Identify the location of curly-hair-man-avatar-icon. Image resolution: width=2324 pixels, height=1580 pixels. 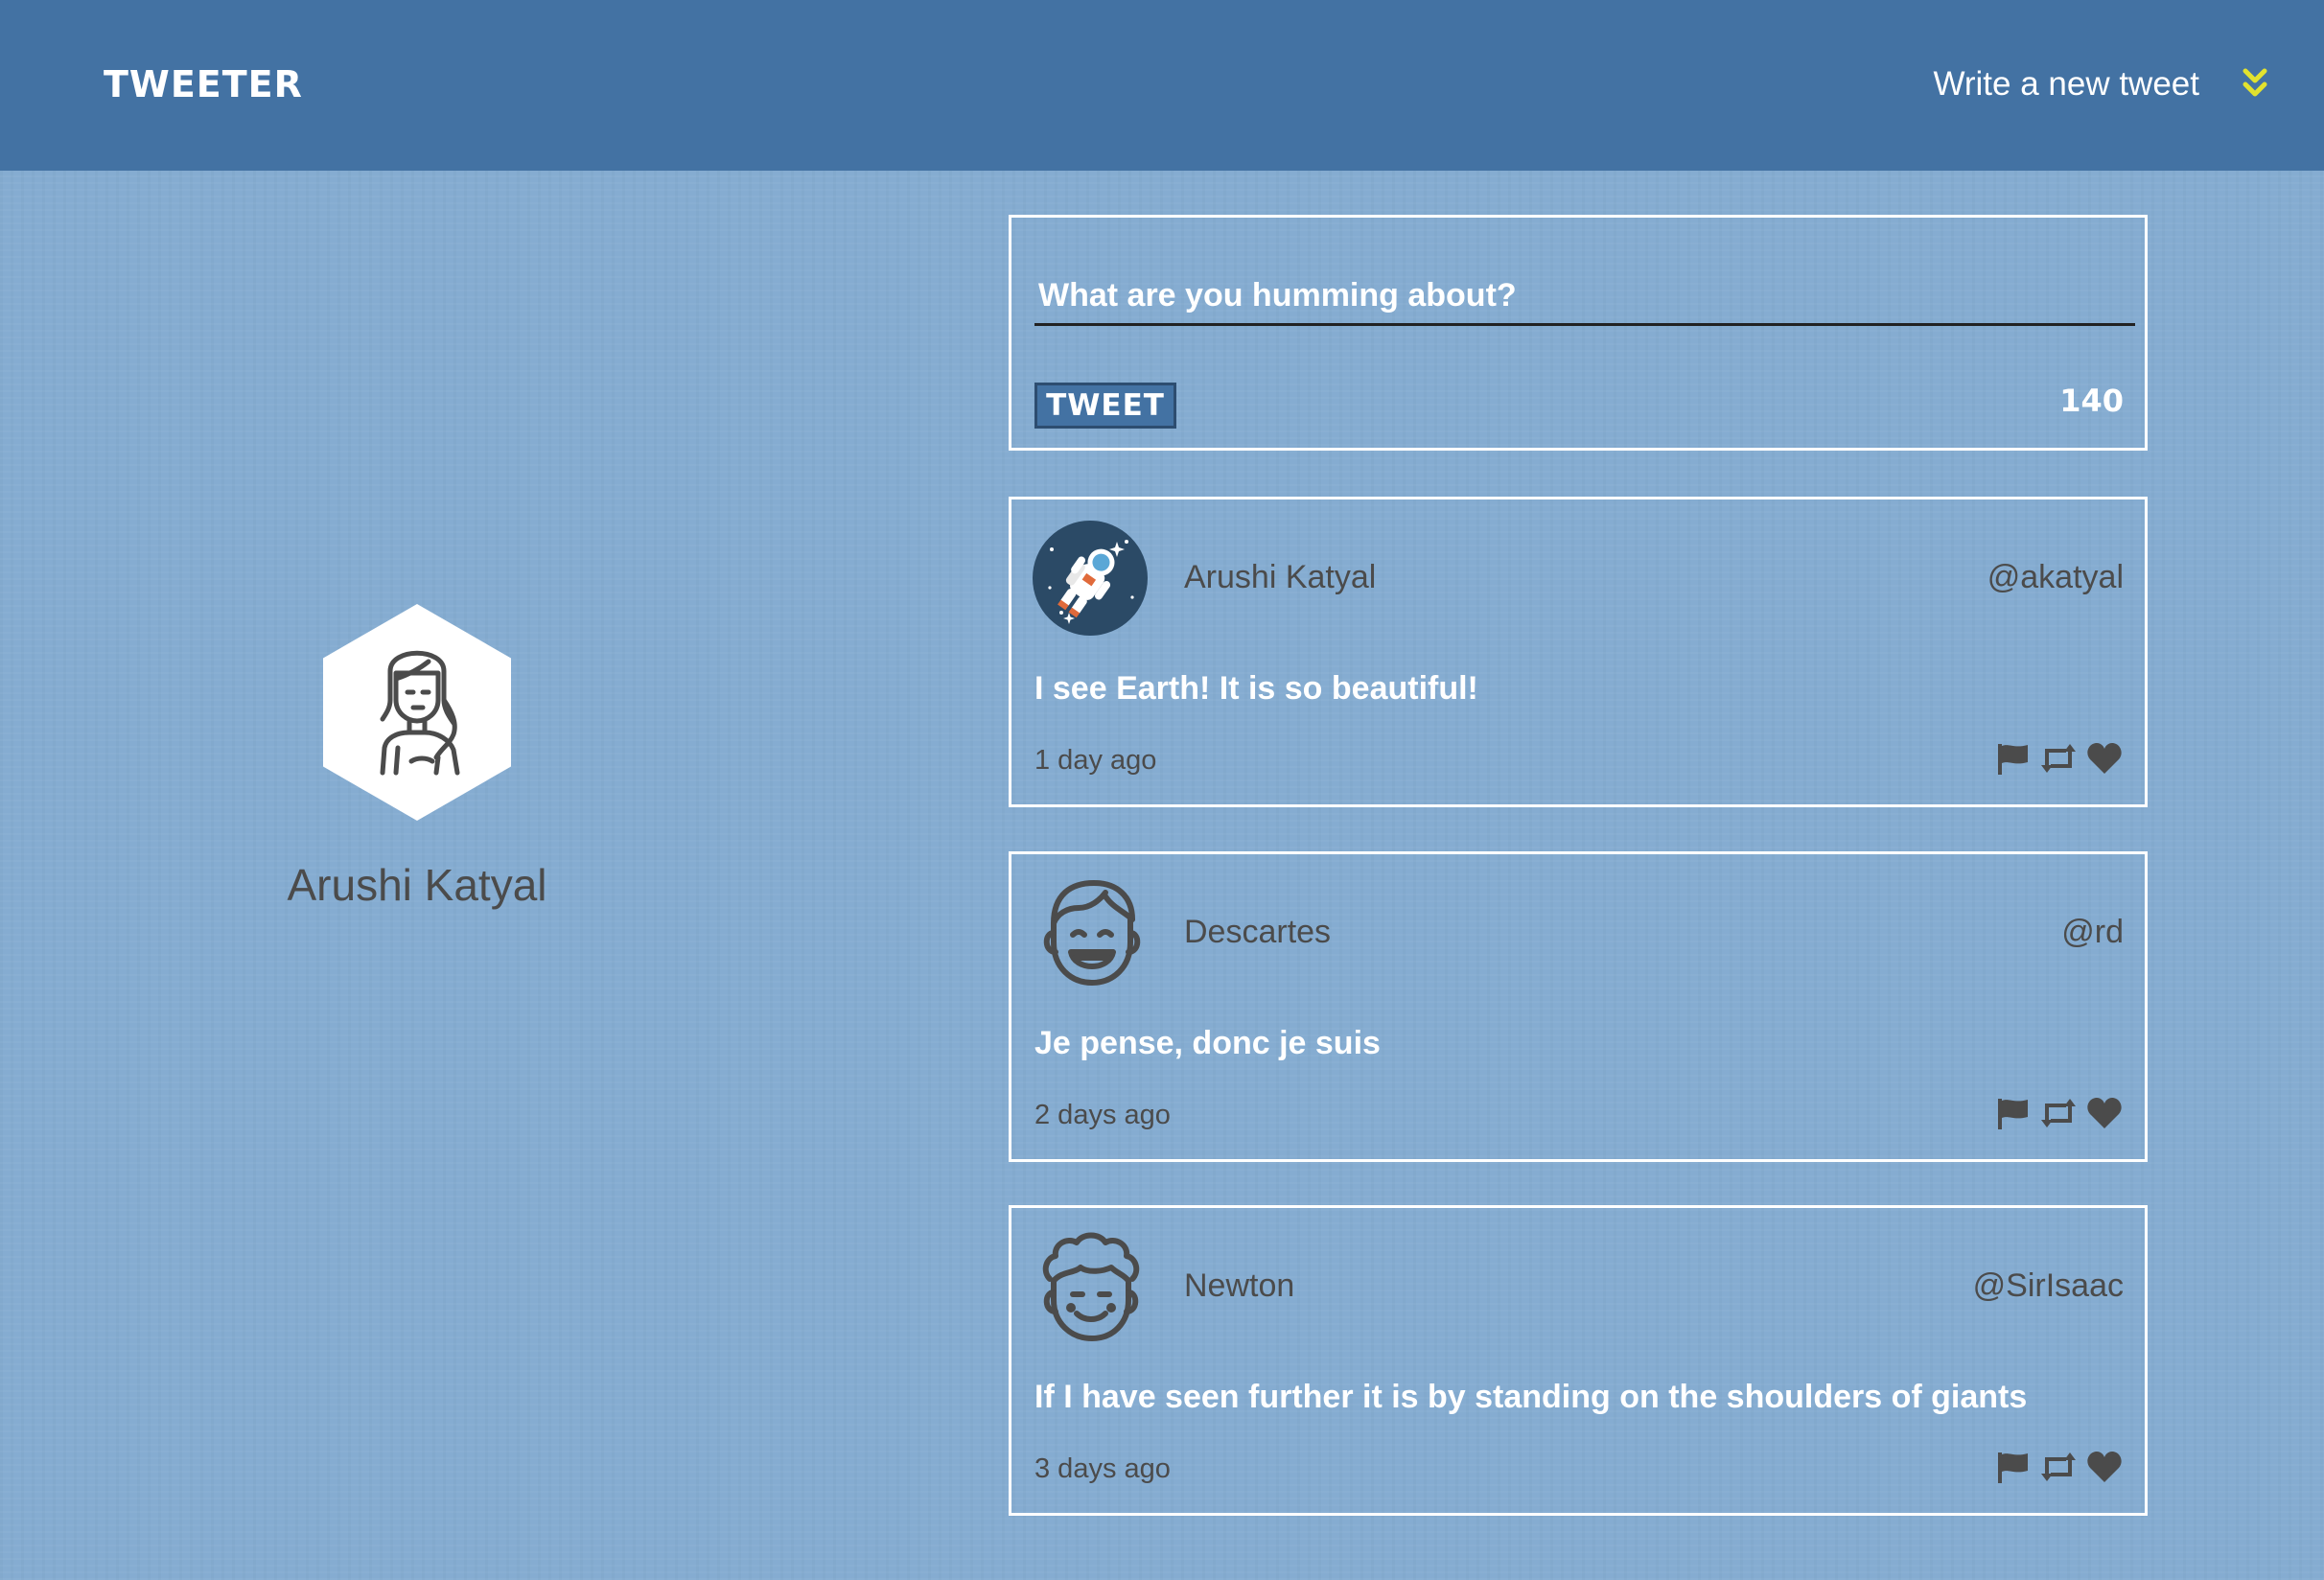
(1091, 1286).